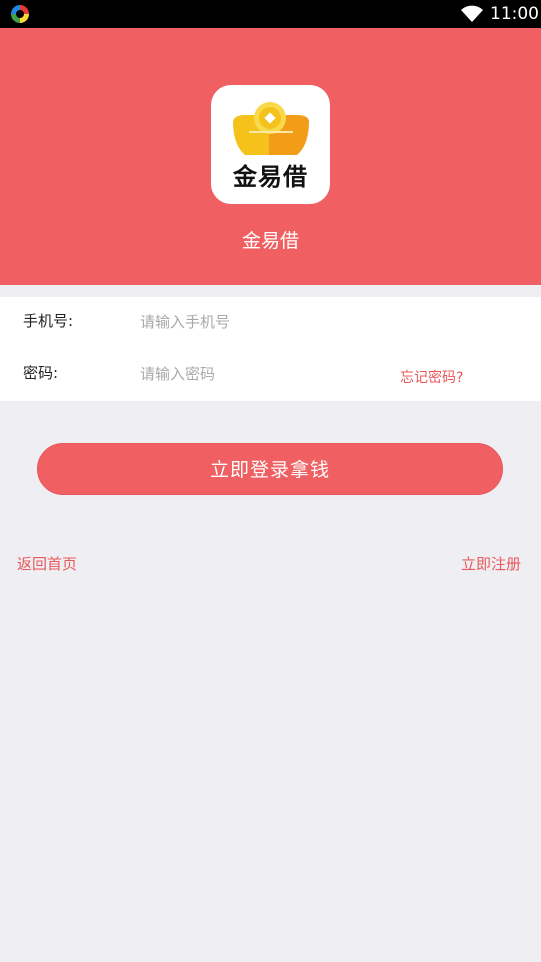 The height and width of the screenshot is (962, 541). Describe the element at coordinates (270, 469) in the screenshot. I see `login-button: 立即登录拿钱` at that location.